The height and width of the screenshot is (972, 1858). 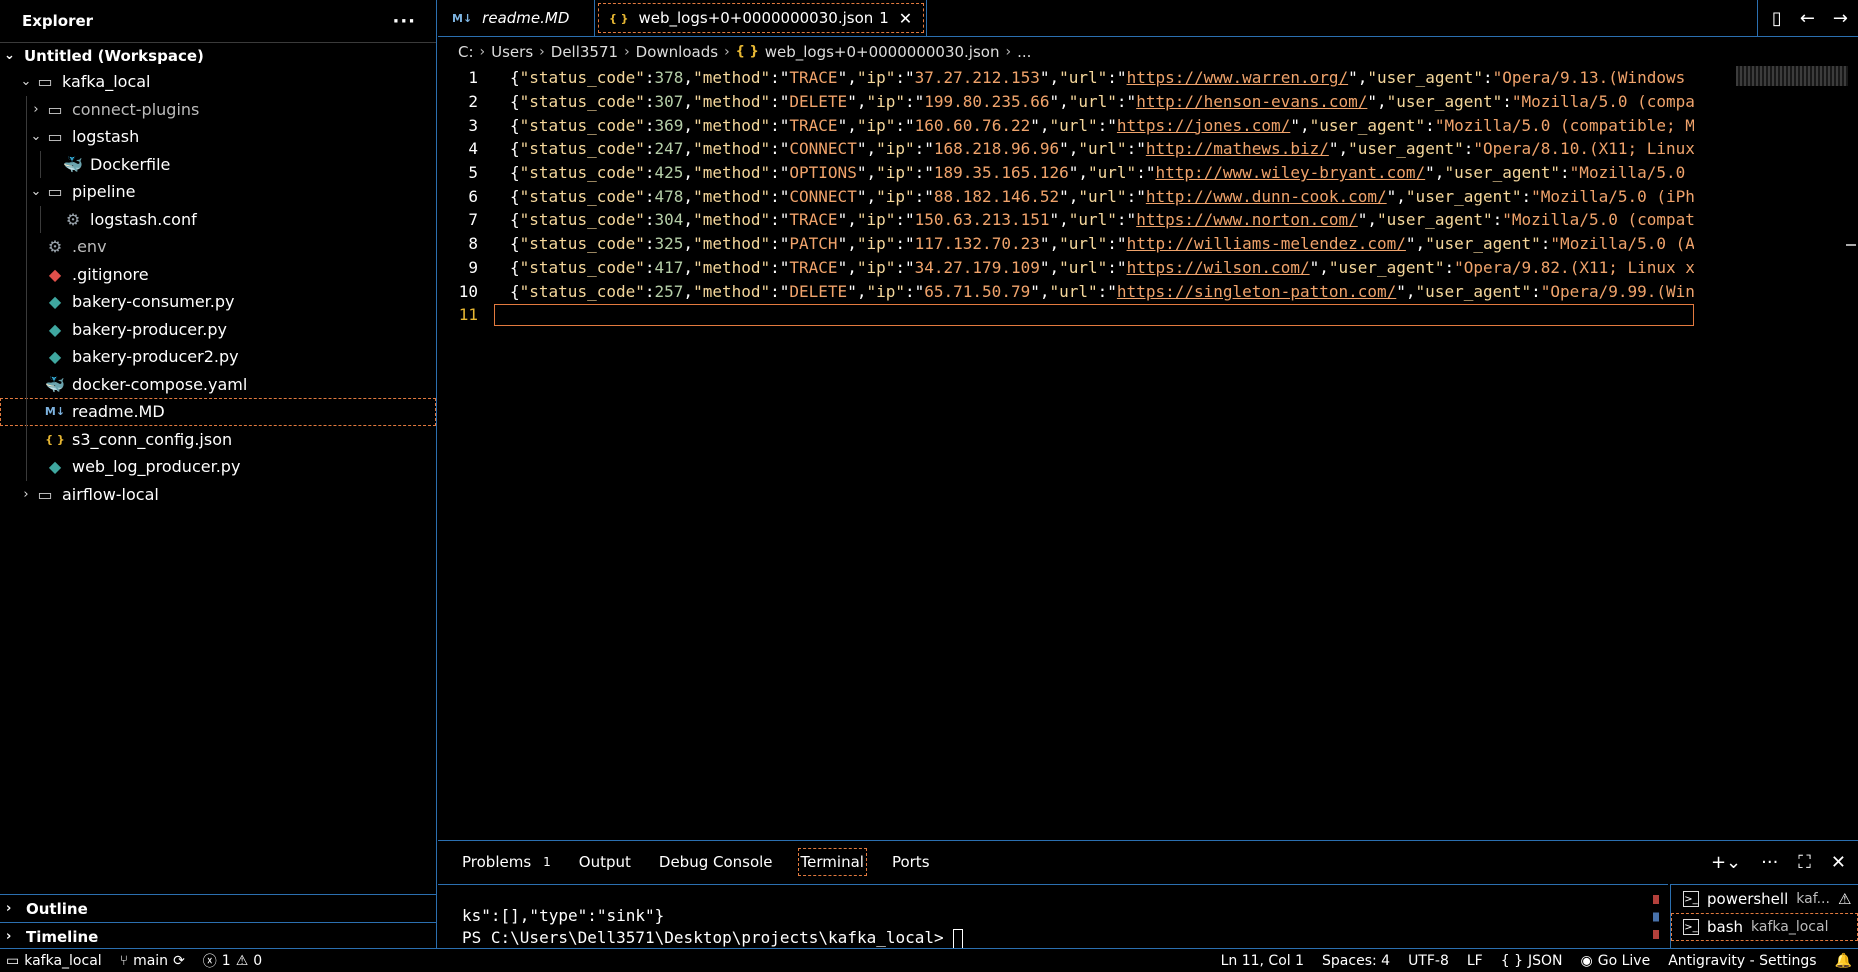 I want to click on tree-folder: › ▭ airflow-local, so click(x=218, y=495).